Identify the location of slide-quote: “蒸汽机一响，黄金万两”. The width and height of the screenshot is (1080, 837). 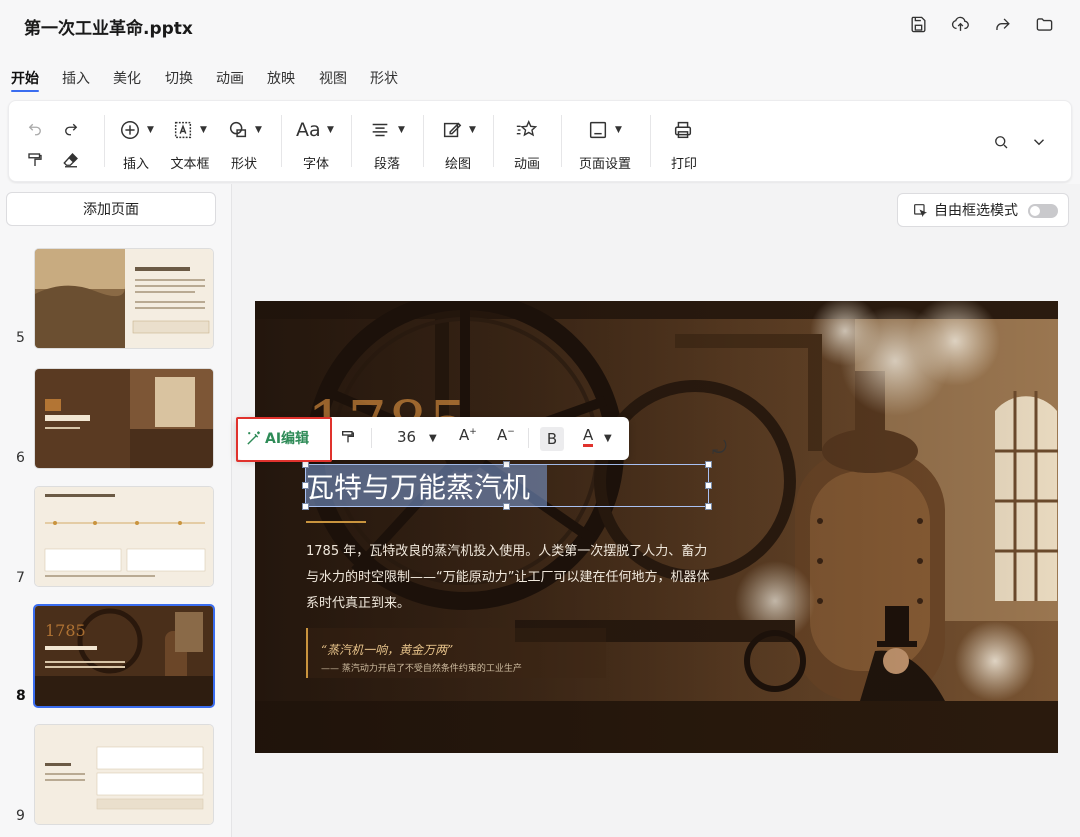
(387, 649).